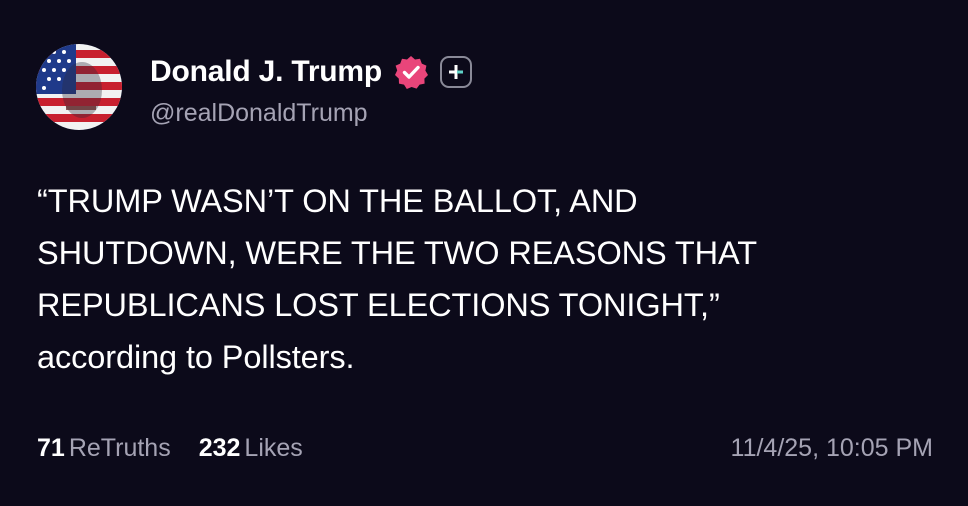 Image resolution: width=968 pixels, height=506 pixels. I want to click on author-display-name: Donald J. Trump, so click(266, 72).